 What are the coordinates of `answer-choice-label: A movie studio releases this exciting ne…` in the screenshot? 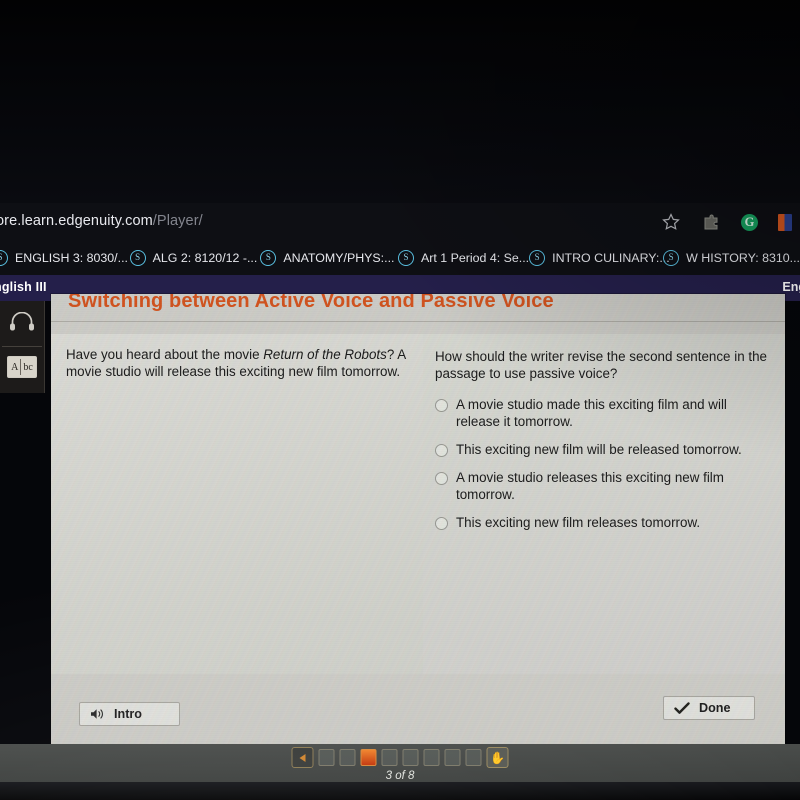 It's located at (590, 486).